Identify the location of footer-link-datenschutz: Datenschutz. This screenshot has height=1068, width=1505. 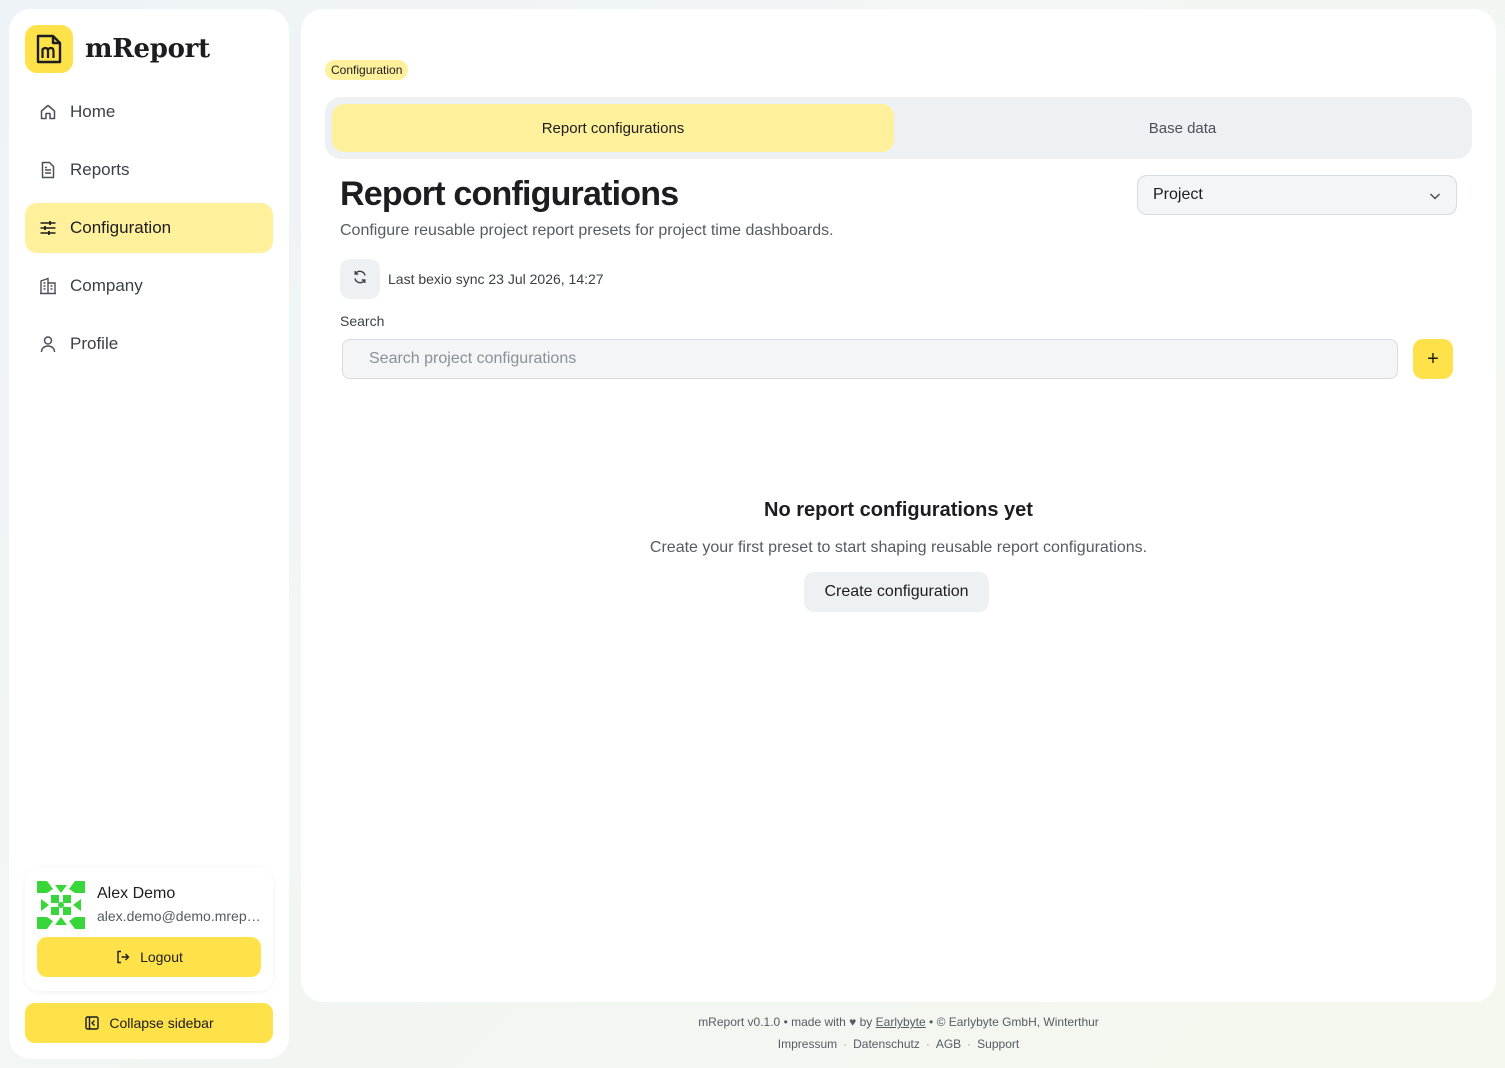
(886, 1044).